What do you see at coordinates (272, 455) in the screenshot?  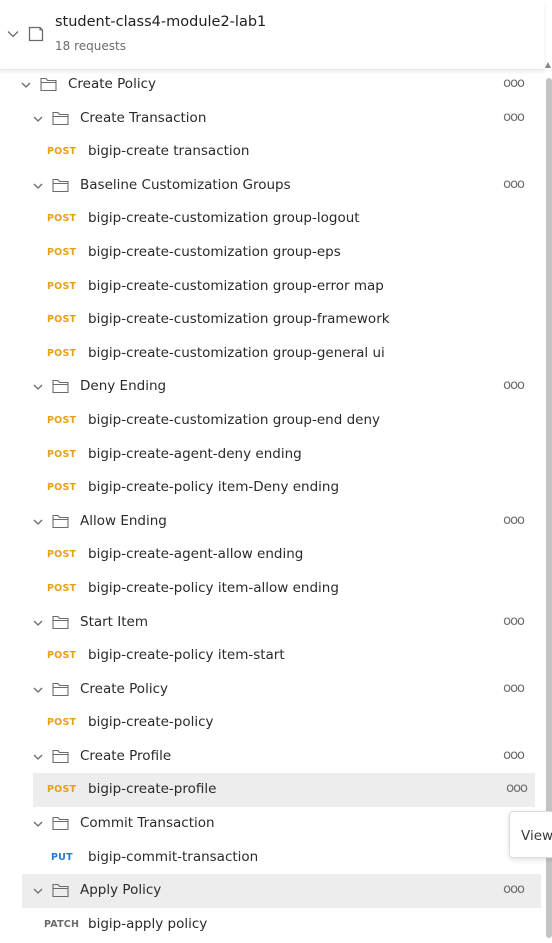 I see `request-bigip-create-agent-deny-ending: POST bigip-create-agent-deny ending` at bounding box center [272, 455].